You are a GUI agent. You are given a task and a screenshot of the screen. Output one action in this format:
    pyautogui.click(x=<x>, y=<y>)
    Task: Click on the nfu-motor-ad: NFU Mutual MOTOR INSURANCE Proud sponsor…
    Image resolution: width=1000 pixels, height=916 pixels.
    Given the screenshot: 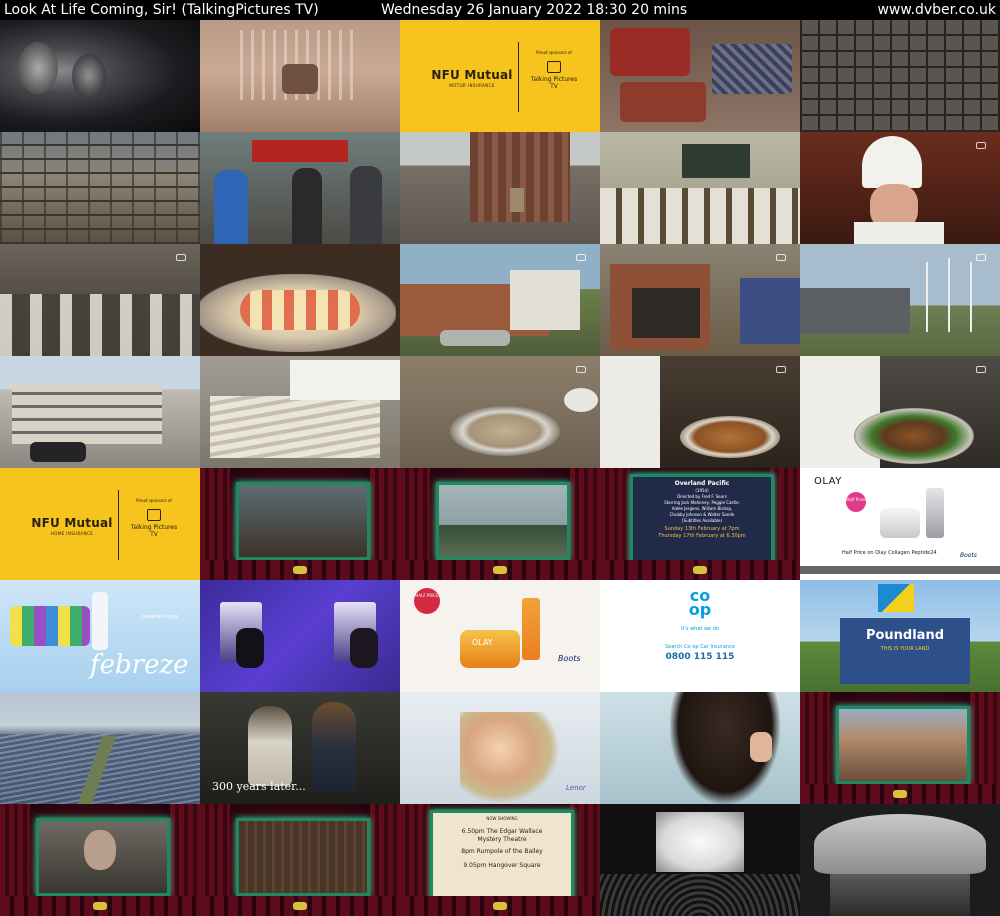 What is the action you would take?
    pyautogui.click(x=500, y=76)
    